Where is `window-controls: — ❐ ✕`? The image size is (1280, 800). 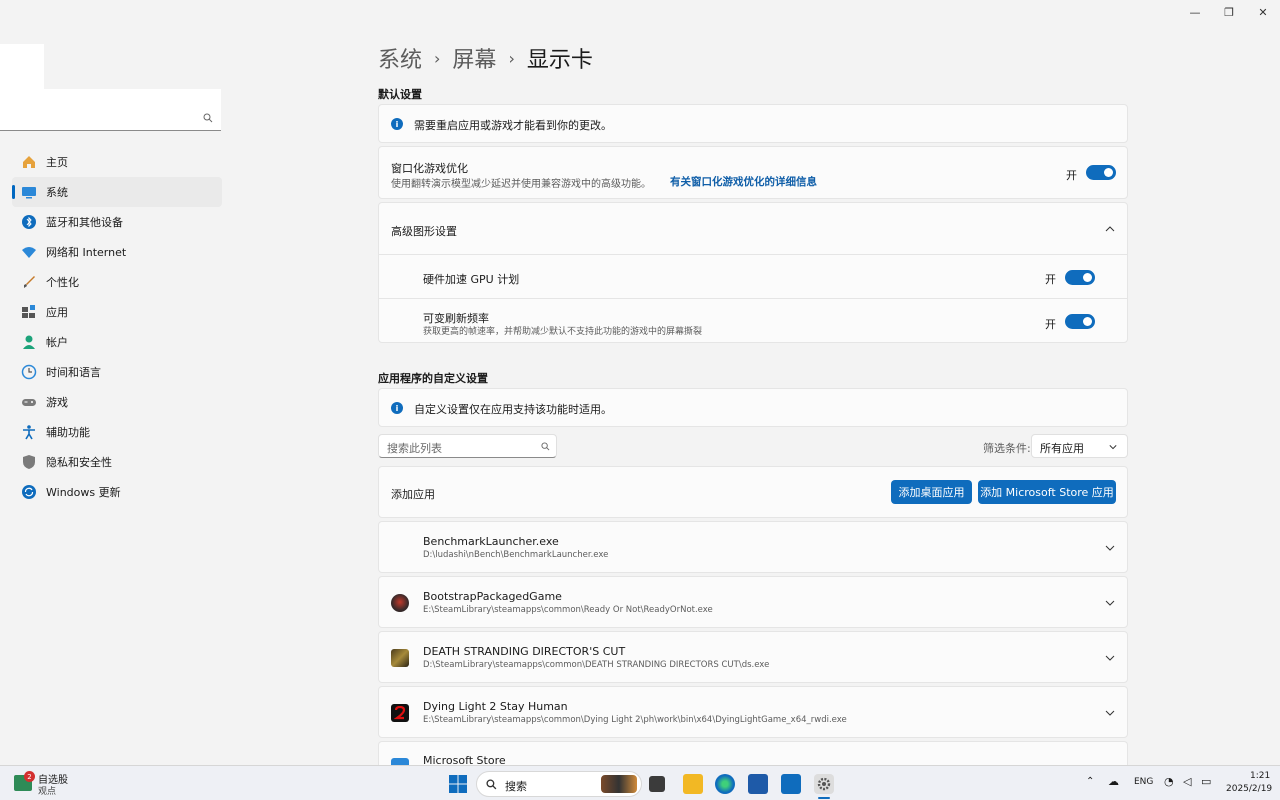 window-controls: — ❐ ✕ is located at coordinates (1229, 12).